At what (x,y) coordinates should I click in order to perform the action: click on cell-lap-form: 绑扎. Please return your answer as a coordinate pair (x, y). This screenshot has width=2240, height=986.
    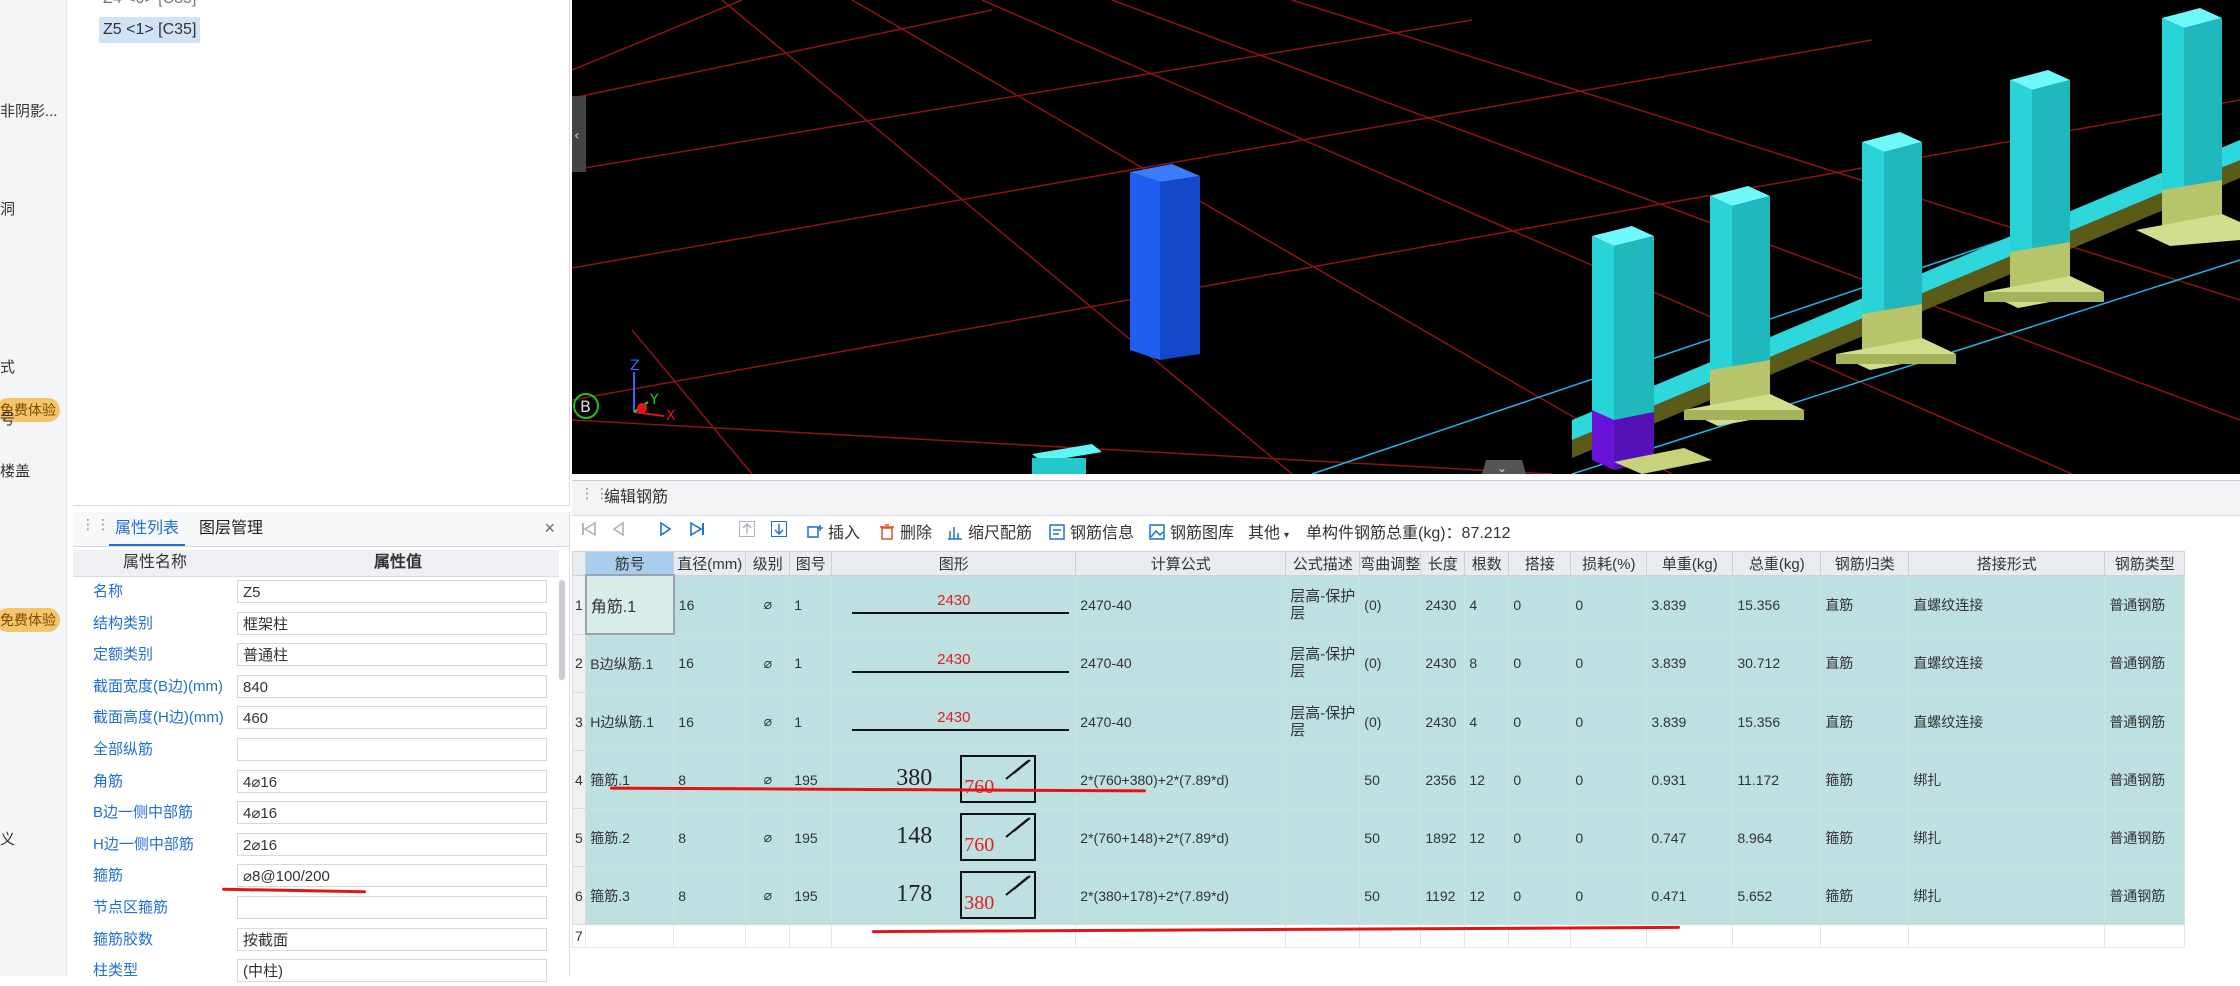
    Looking at the image, I should click on (2007, 779).